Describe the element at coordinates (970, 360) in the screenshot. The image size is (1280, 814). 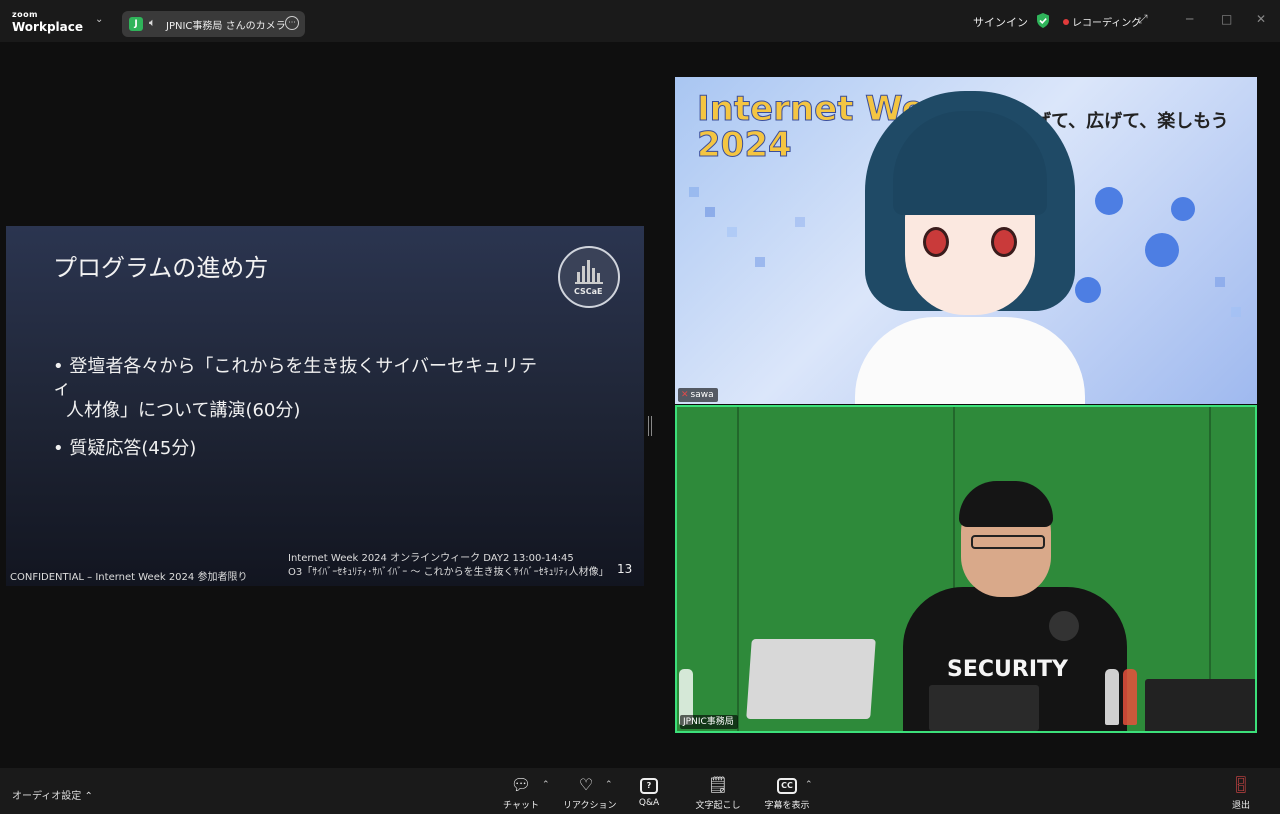
I see `avatar-shirt` at that location.